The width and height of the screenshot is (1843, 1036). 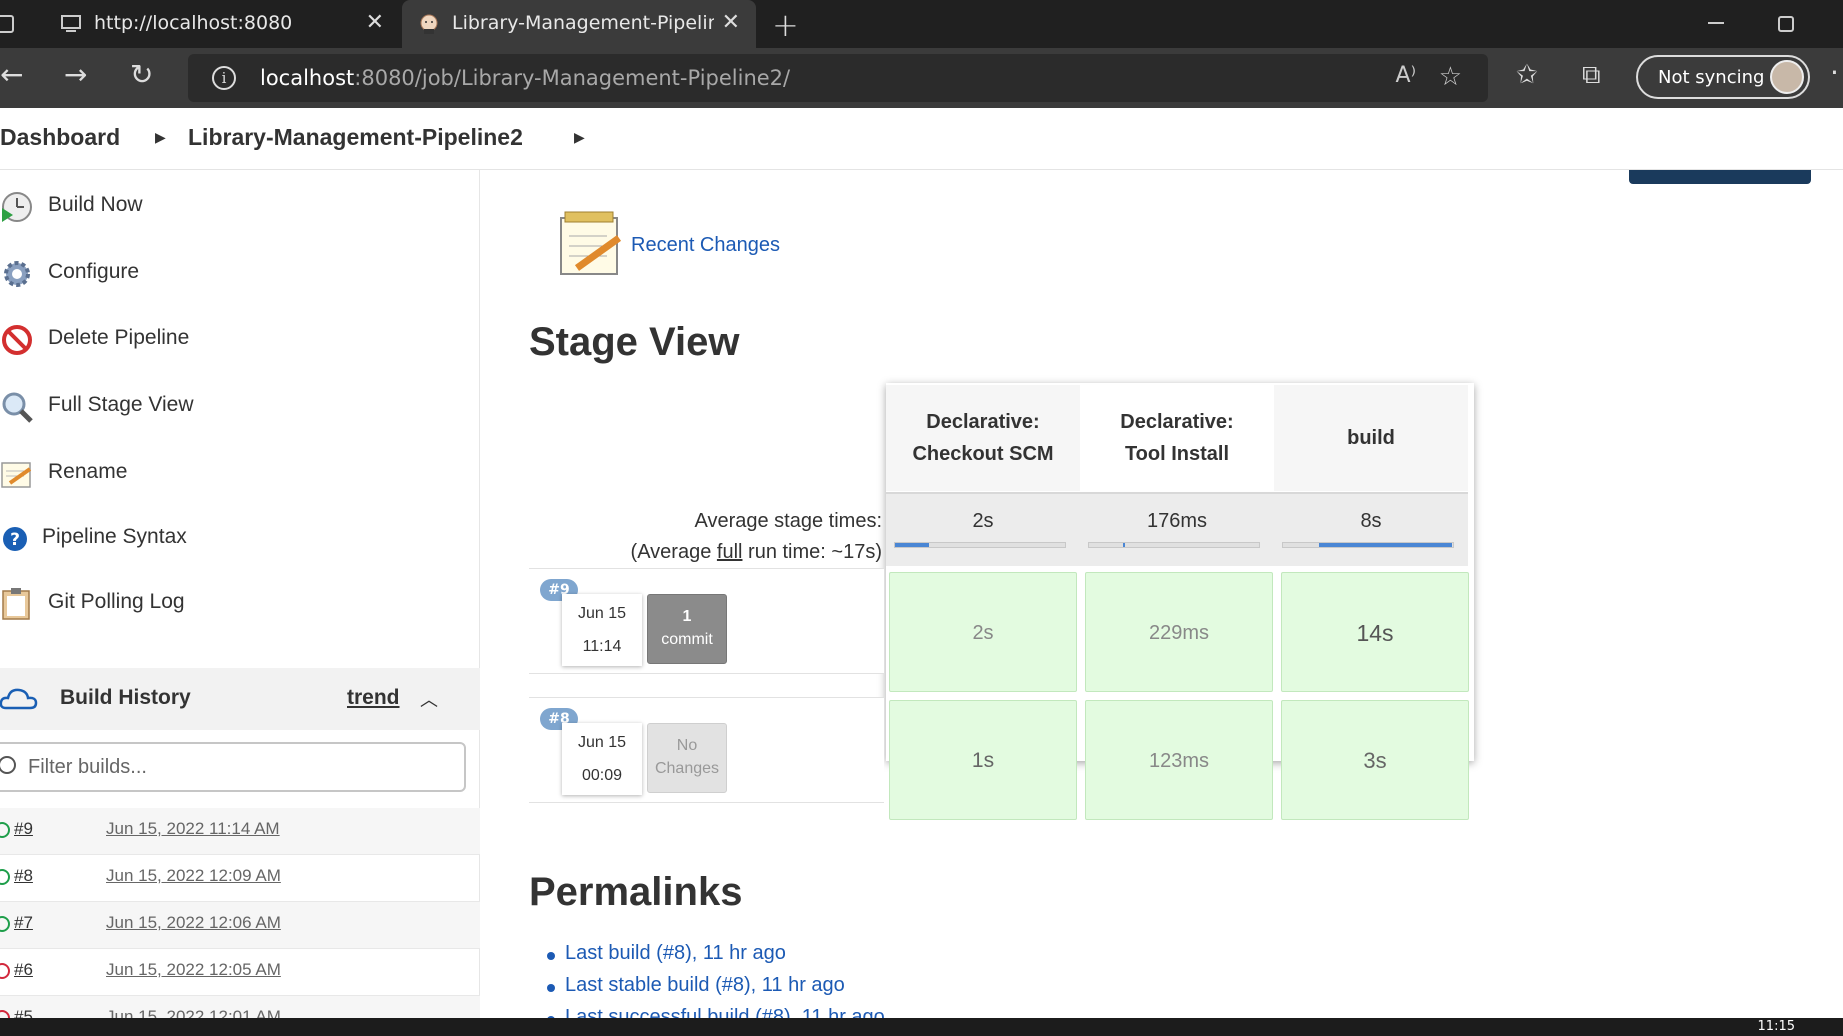 I want to click on avatar, so click(x=1787, y=77).